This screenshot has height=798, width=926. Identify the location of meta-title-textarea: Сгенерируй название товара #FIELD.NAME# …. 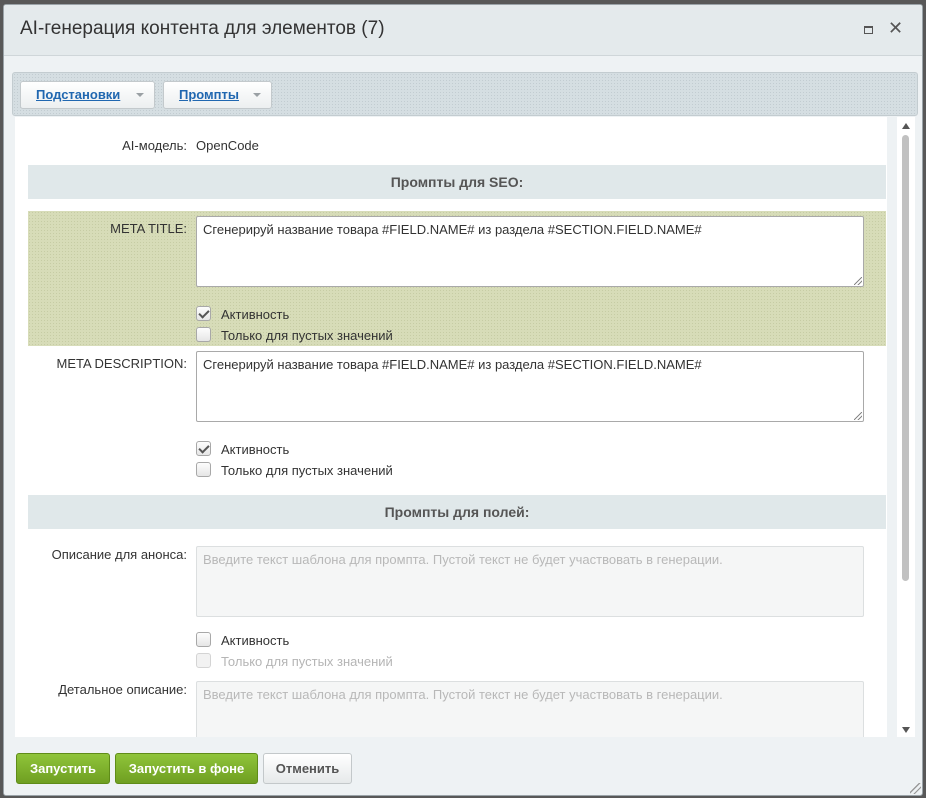
(530, 251).